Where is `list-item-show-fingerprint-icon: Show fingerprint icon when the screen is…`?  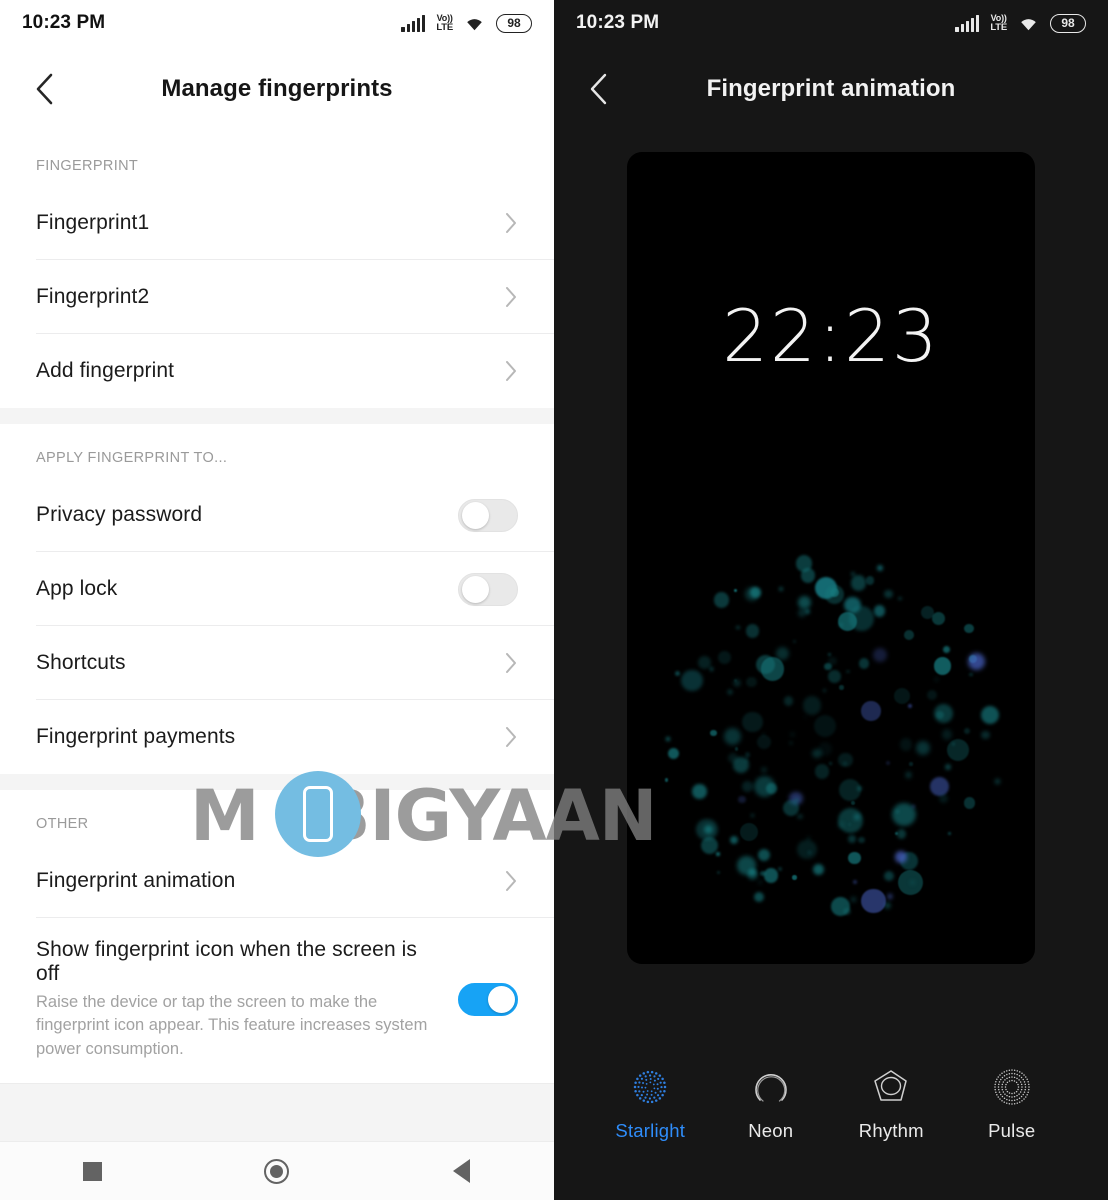 list-item-show-fingerprint-icon: Show fingerprint icon when the screen is… is located at coordinates (277, 1001).